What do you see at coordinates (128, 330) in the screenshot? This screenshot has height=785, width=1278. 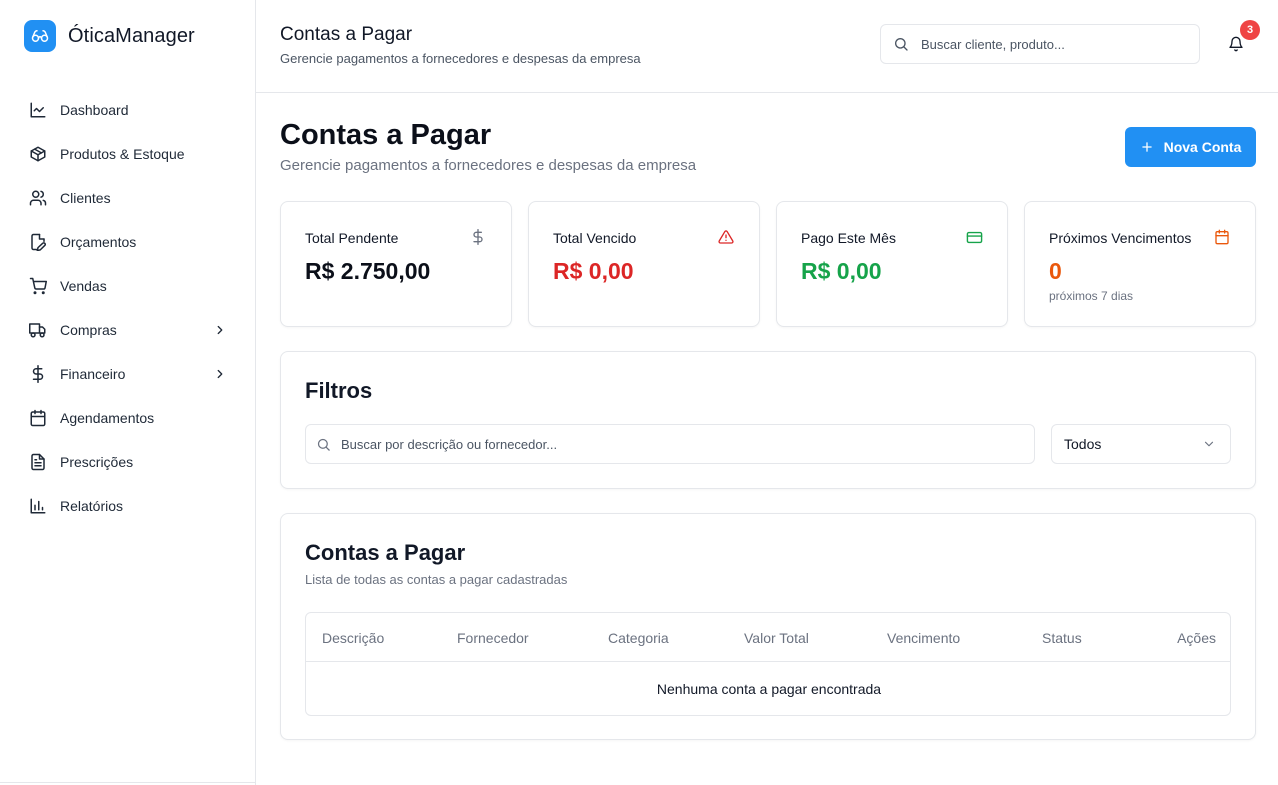 I see `sidebar-item-compras: Compras` at bounding box center [128, 330].